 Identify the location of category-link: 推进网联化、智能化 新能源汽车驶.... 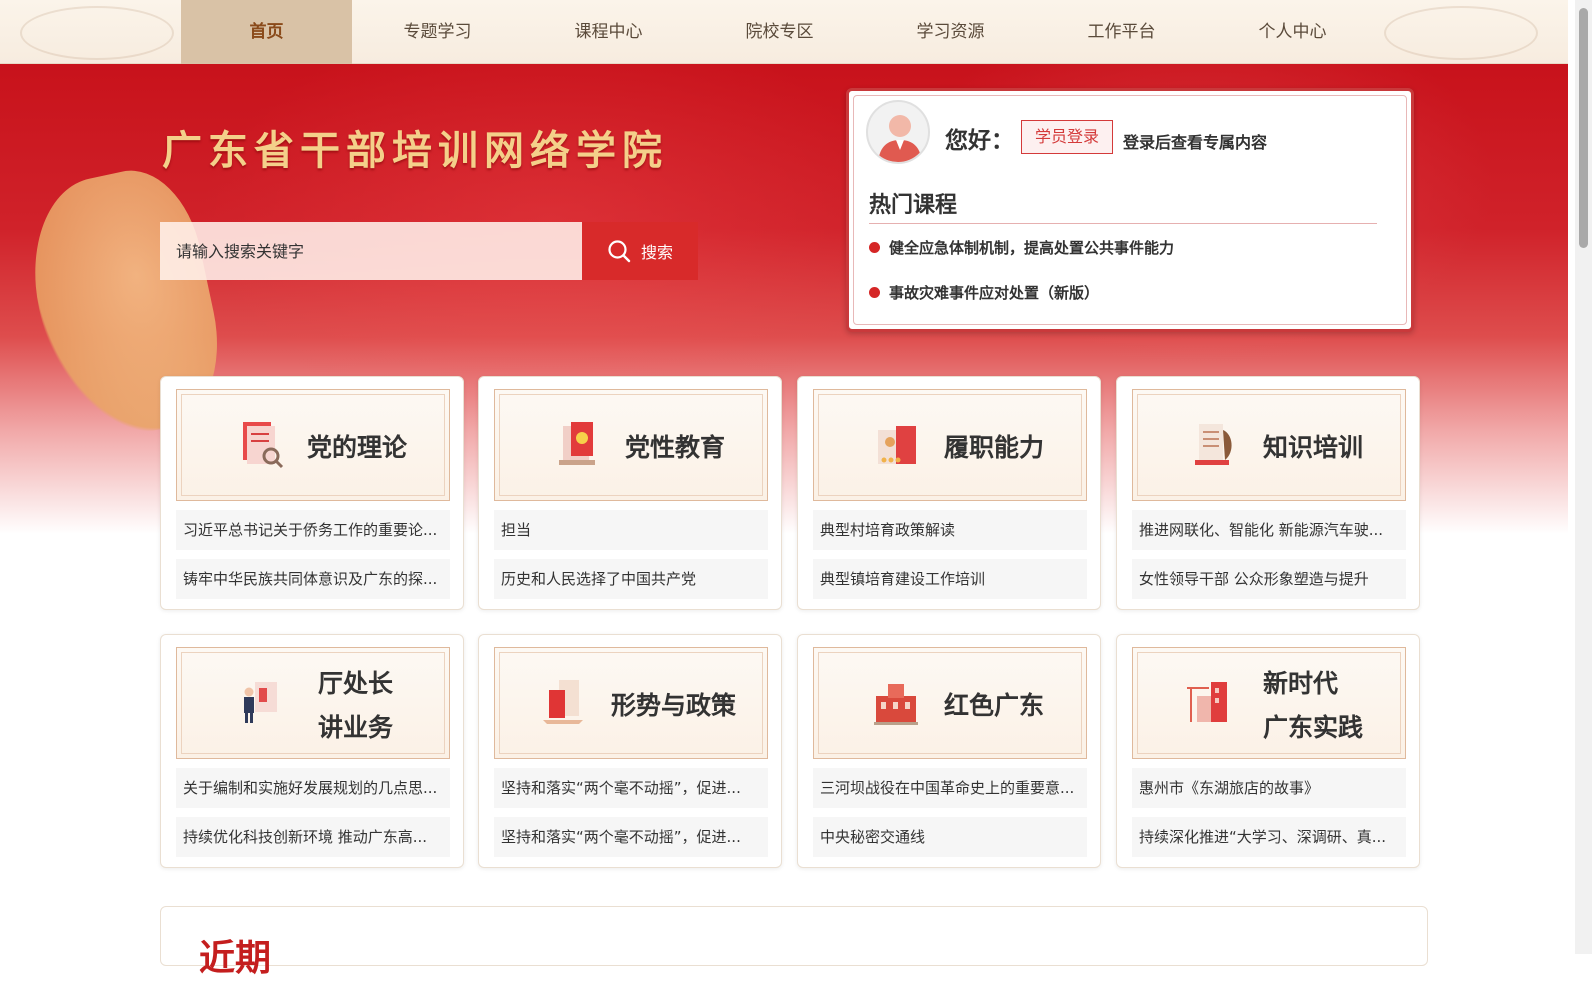
(1269, 530).